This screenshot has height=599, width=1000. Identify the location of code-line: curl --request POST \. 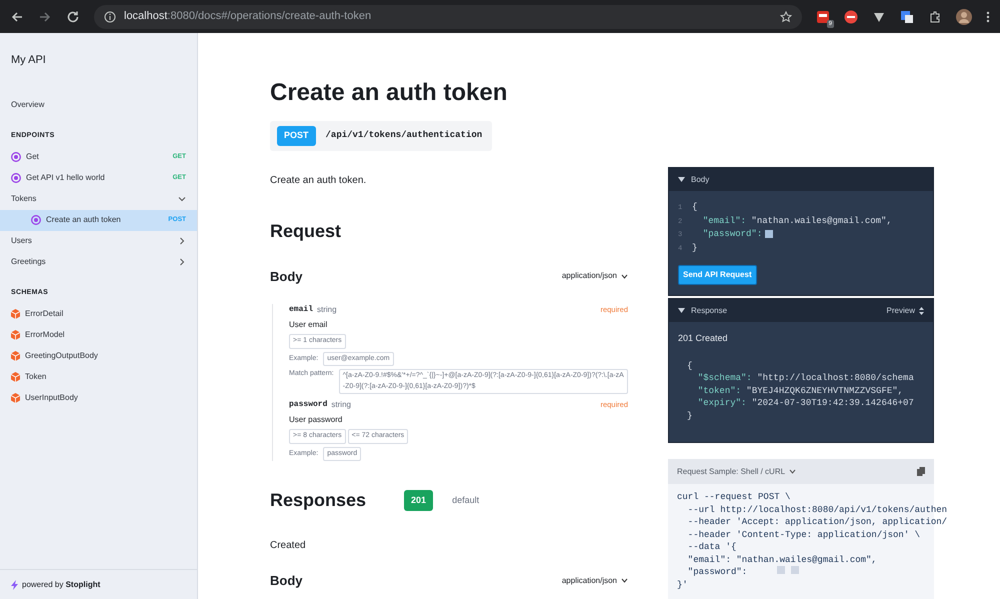
(733, 497).